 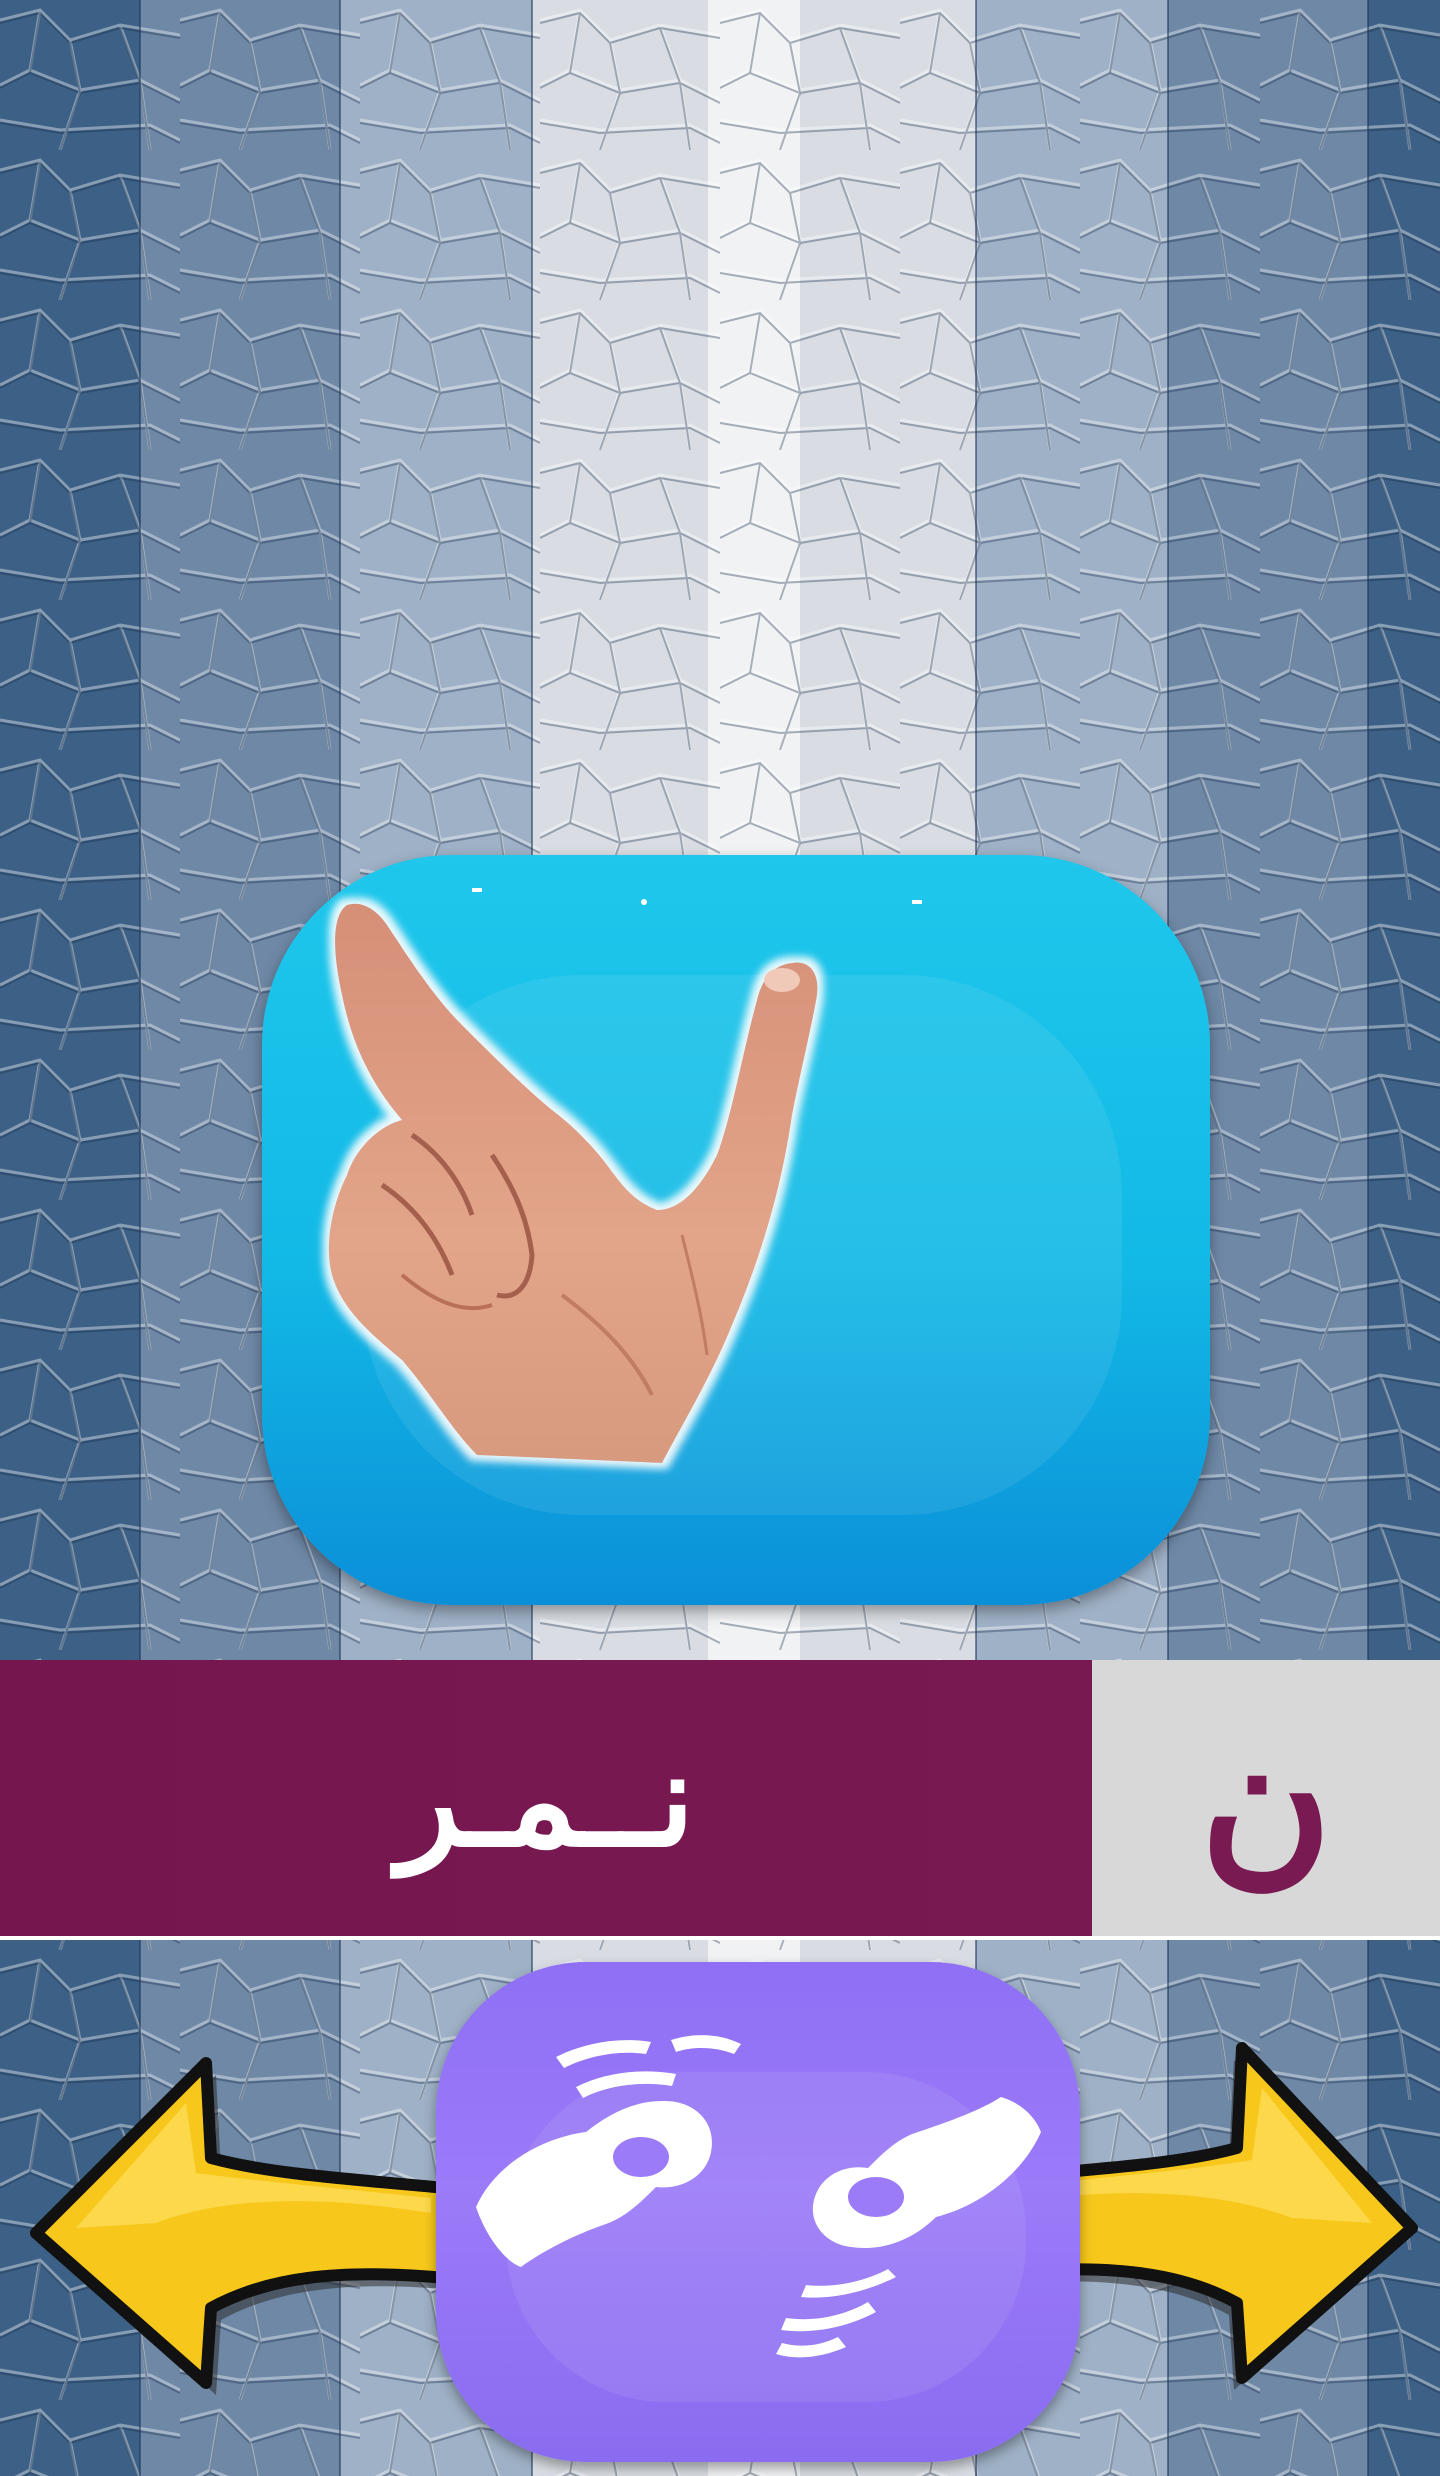 I want to click on letter-label: ن, so click(x=1266, y=1800).